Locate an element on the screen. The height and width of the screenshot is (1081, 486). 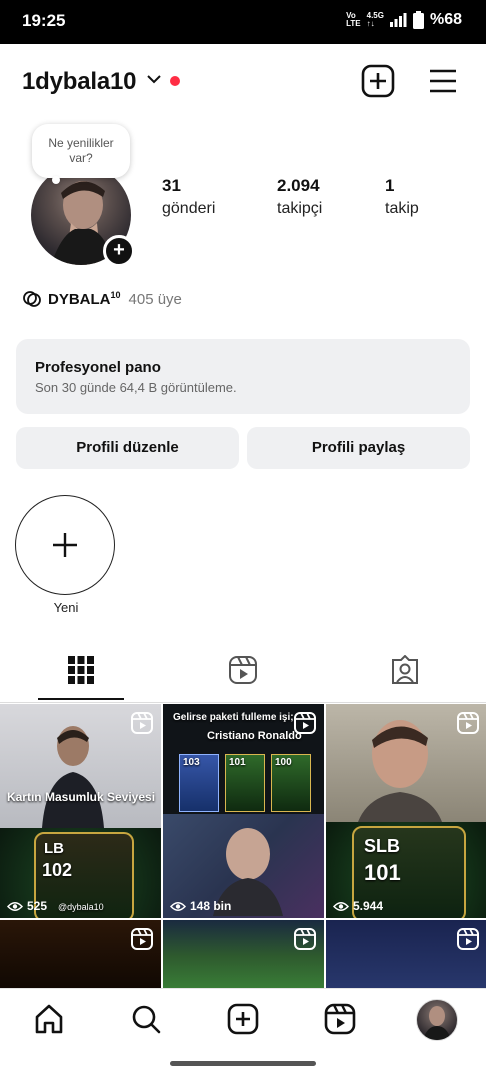
card-3: 100 is located at coordinates (291, 783).